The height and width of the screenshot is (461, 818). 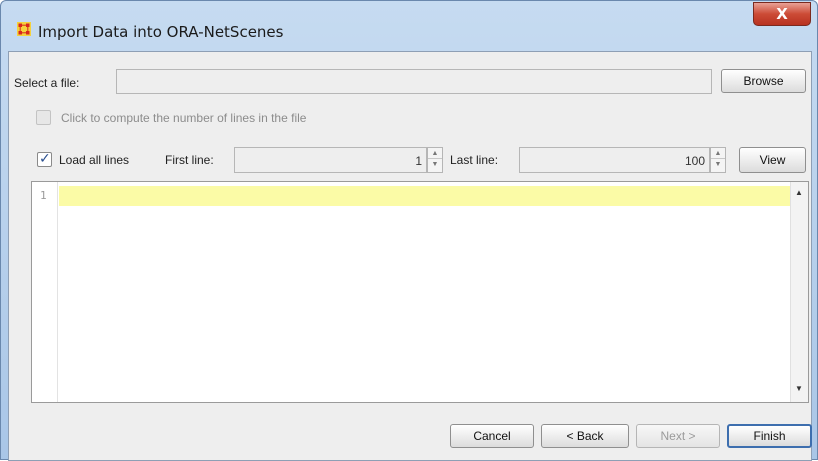 What do you see at coordinates (799, 192) in the screenshot?
I see `scroll-up-icon: ▲` at bounding box center [799, 192].